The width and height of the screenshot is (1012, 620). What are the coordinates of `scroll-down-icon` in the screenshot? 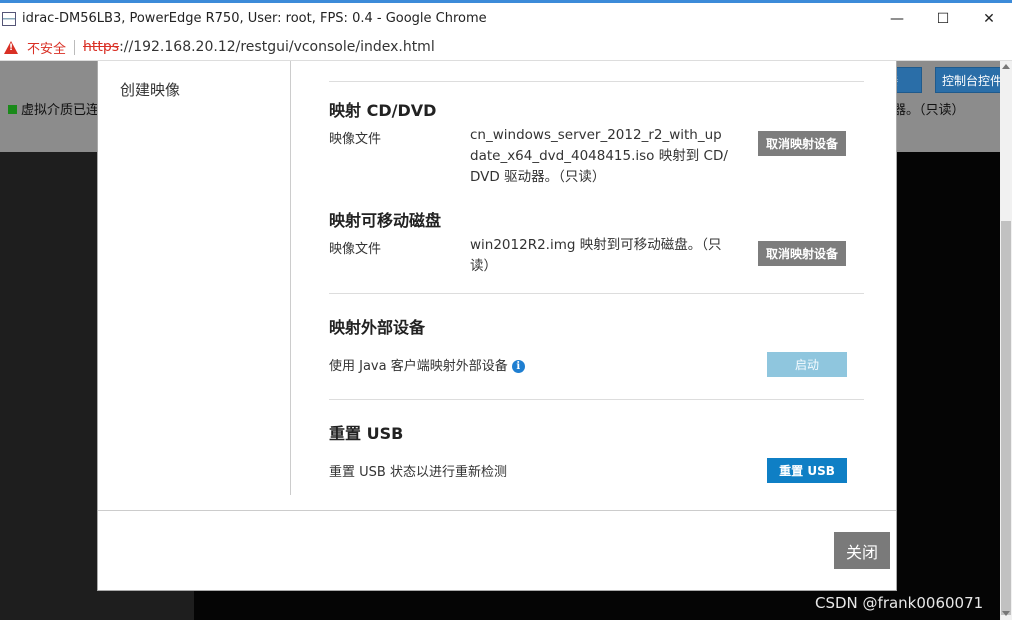 It's located at (1006, 613).